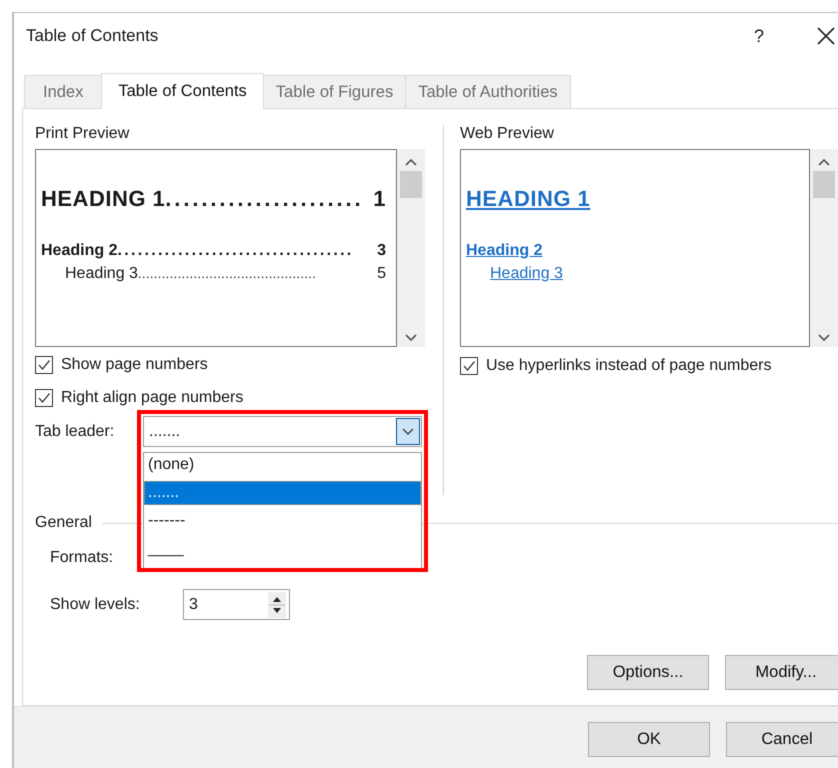 The width and height of the screenshot is (838, 768). I want to click on show-levels-spinner: 3, so click(236, 604).